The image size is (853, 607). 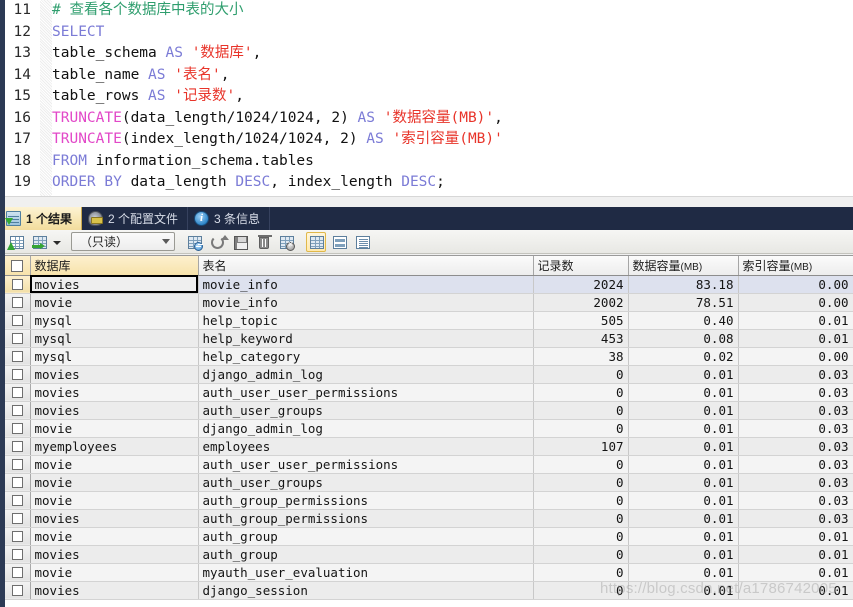 I want to click on result-tab-3: 3 条信息, so click(x=229, y=218).